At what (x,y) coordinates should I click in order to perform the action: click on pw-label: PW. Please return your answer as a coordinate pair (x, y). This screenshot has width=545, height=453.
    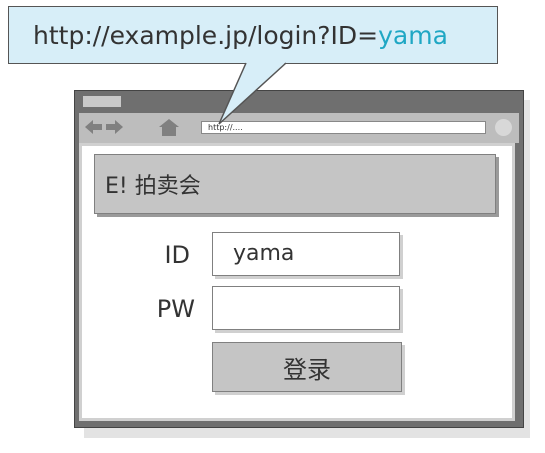
    Looking at the image, I should click on (175, 309).